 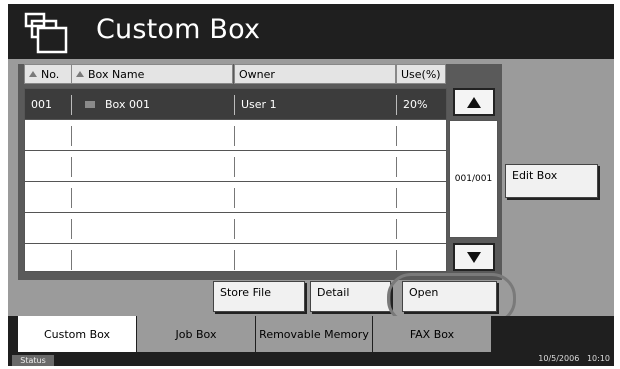 I want to click on list-scroller: 001/001, so click(x=473, y=180).